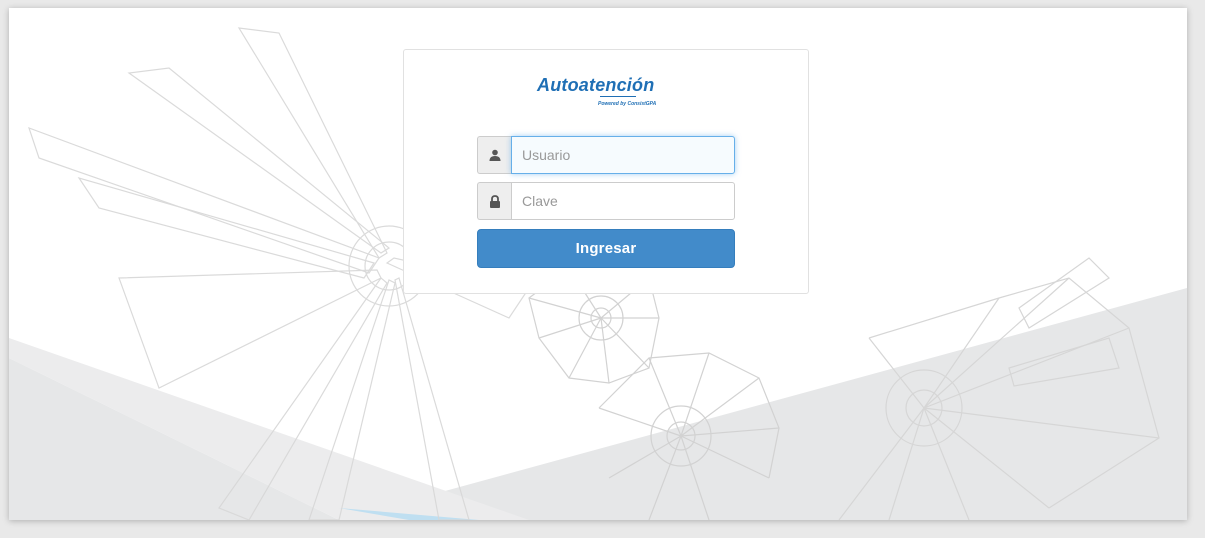  I want to click on lock-icon, so click(494, 201).